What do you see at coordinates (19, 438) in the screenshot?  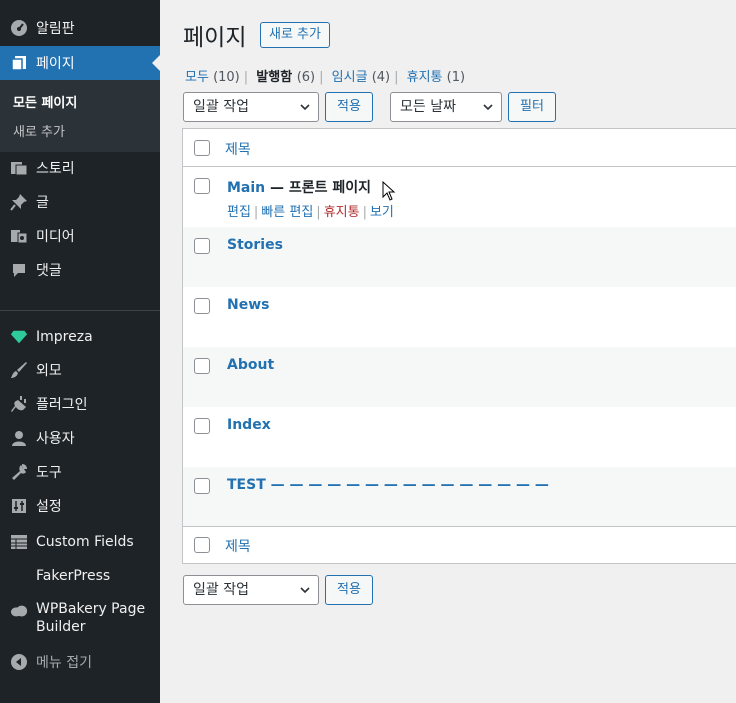 I see `user-icon` at bounding box center [19, 438].